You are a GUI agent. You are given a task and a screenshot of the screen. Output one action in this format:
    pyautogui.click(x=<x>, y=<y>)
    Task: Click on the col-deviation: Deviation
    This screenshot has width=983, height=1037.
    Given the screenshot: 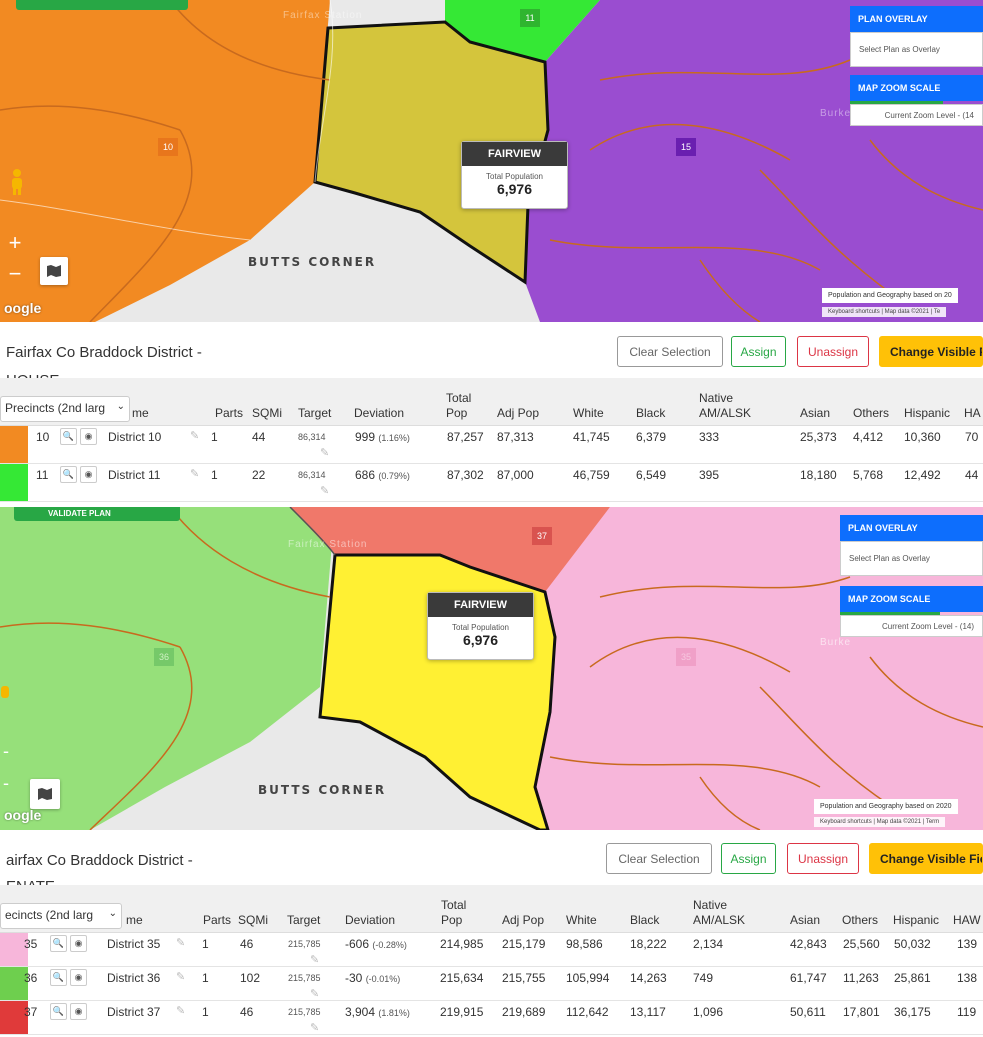 What is the action you would take?
    pyautogui.click(x=370, y=920)
    